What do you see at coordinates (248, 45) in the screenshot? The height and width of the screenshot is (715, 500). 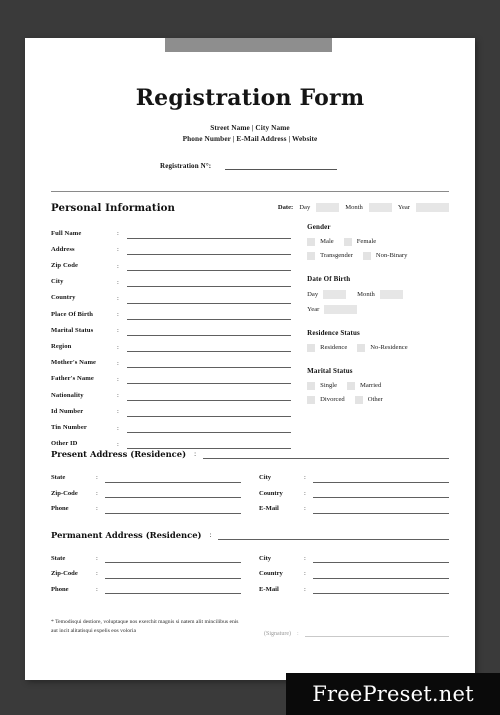 I see `header-accent-bar` at bounding box center [248, 45].